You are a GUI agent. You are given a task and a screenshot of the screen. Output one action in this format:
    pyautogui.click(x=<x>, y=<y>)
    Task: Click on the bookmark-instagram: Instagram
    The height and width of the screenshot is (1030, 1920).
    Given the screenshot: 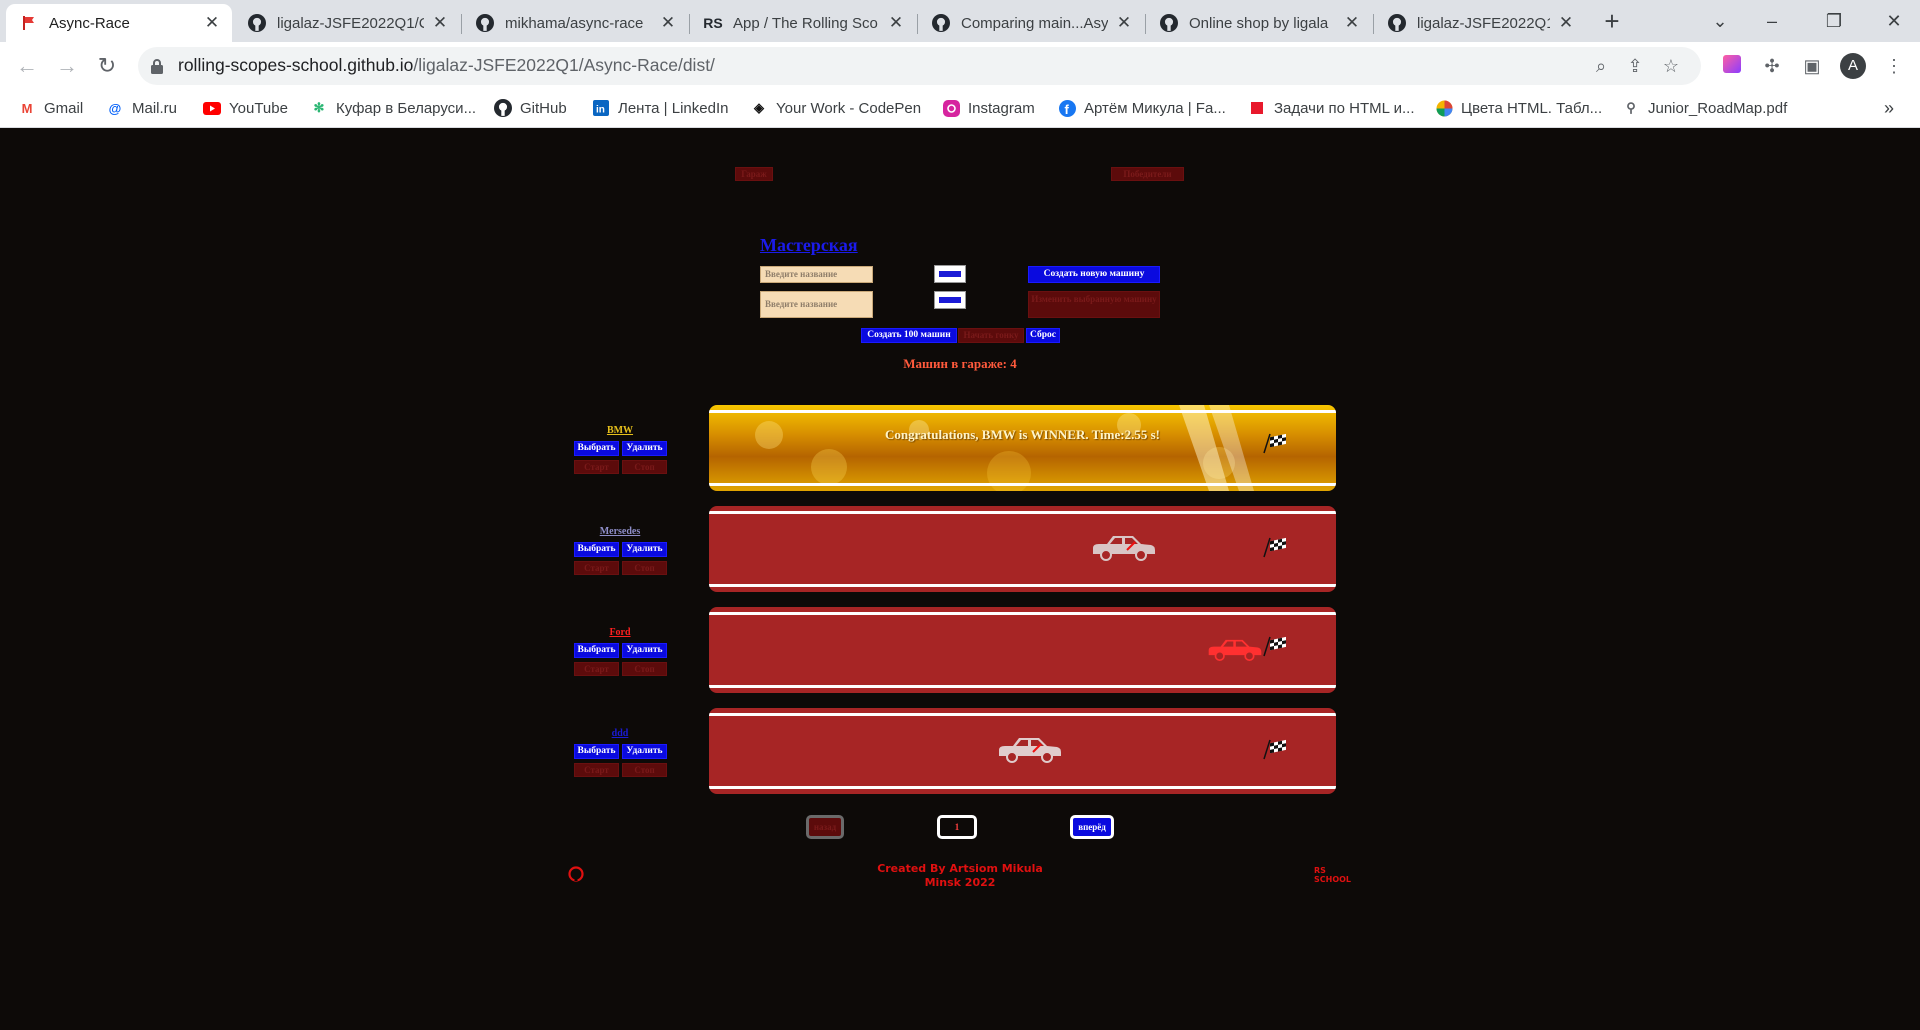 What is the action you would take?
    pyautogui.click(x=988, y=108)
    